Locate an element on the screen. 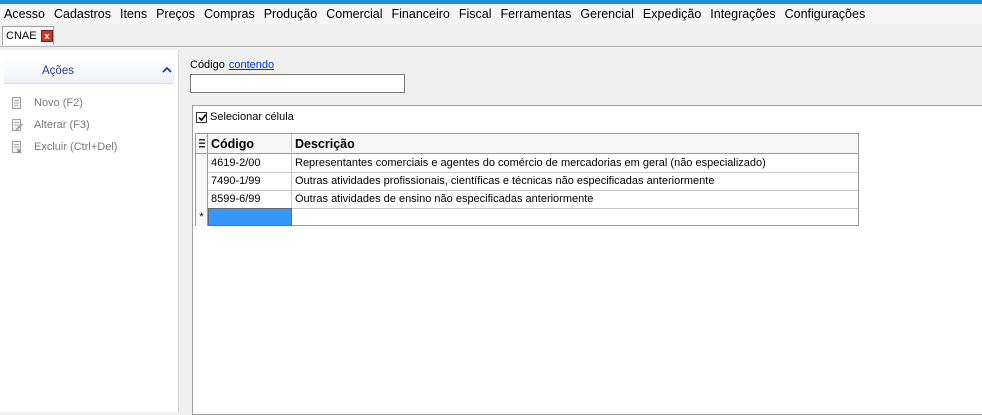  menu-item-expedicao: Expedição is located at coordinates (672, 14).